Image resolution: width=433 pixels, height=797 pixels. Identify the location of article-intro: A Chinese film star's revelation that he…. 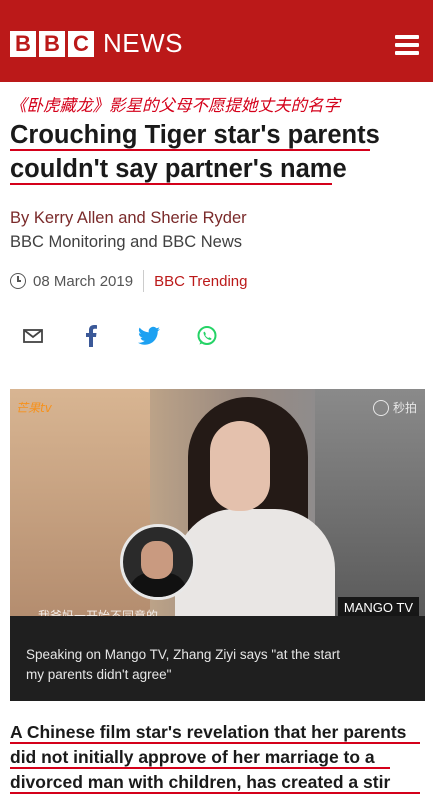
(220, 757).